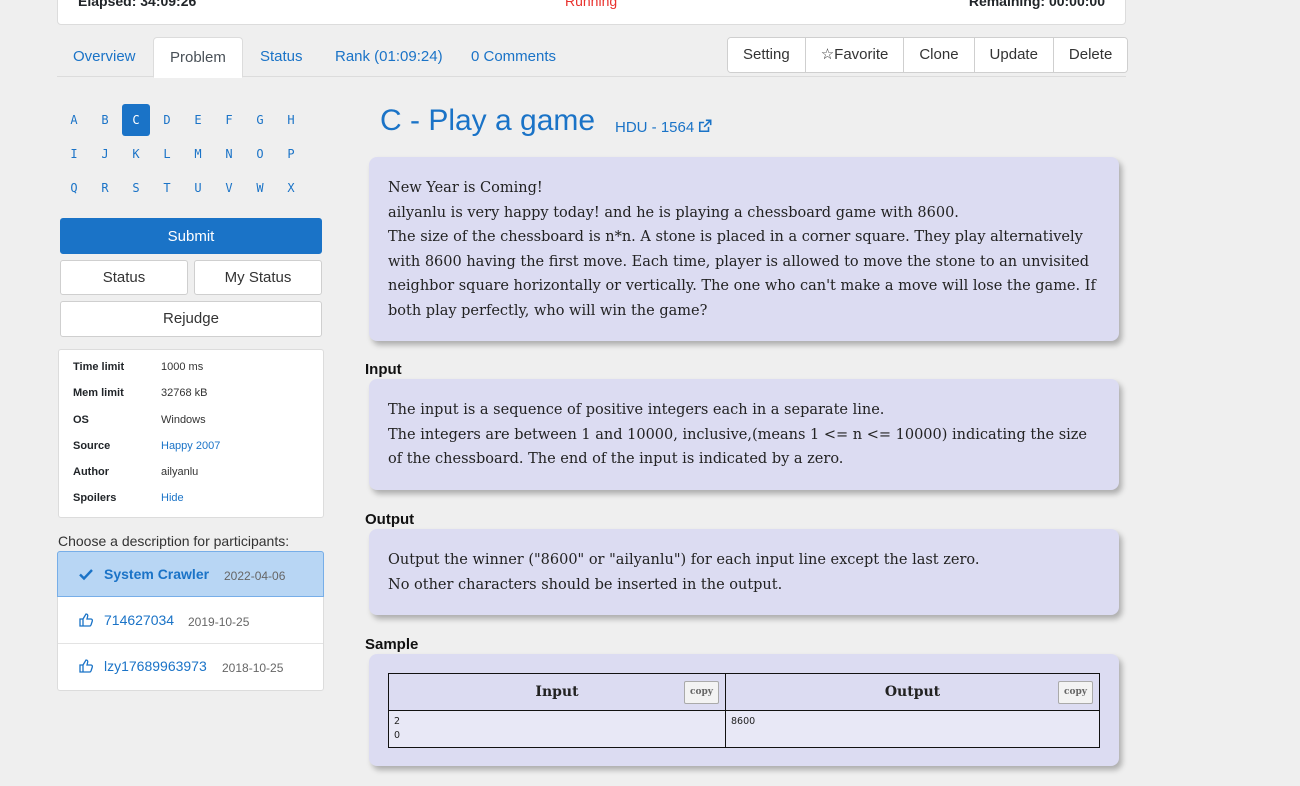  I want to click on problem-title: C - Play a game, so click(488, 120).